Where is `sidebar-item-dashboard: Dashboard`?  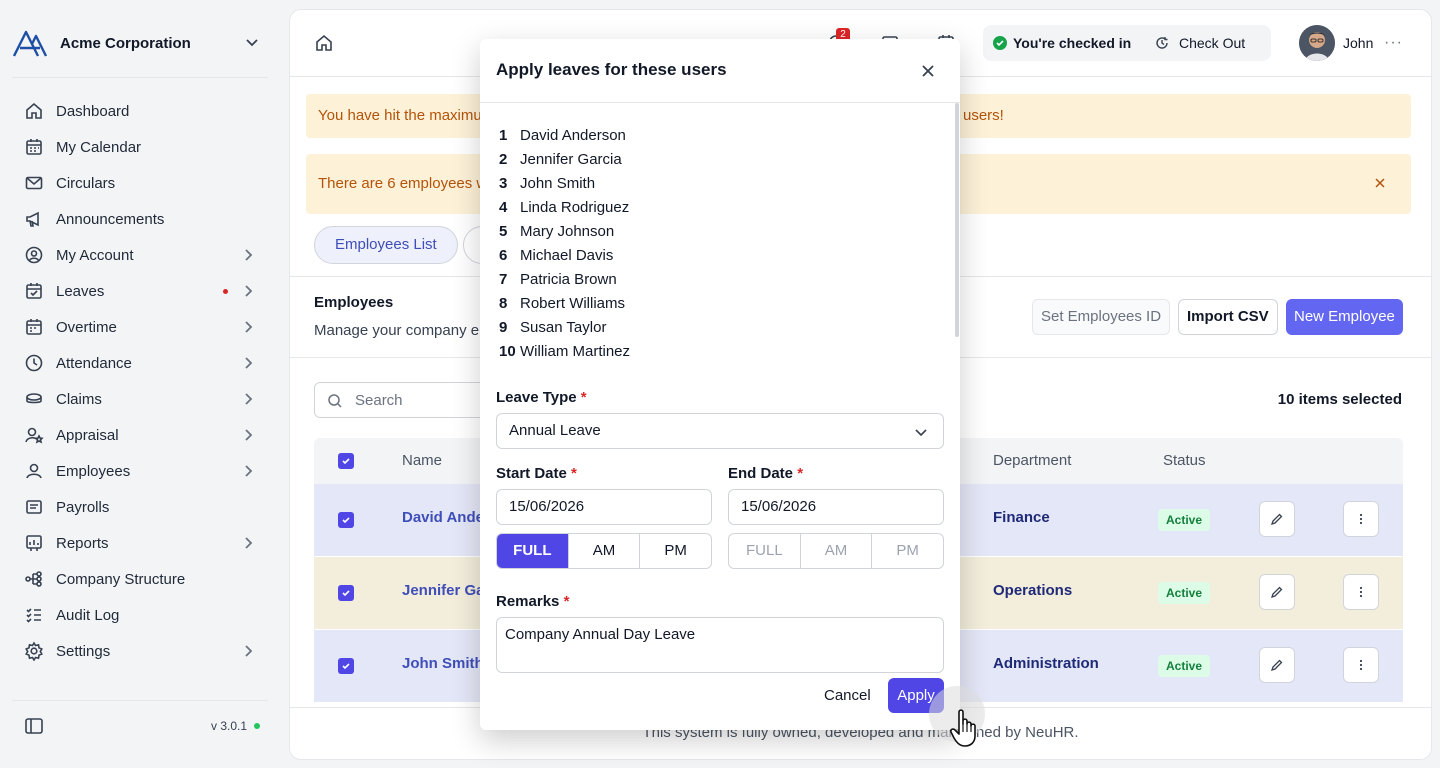
sidebar-item-dashboard: Dashboard is located at coordinates (142, 111).